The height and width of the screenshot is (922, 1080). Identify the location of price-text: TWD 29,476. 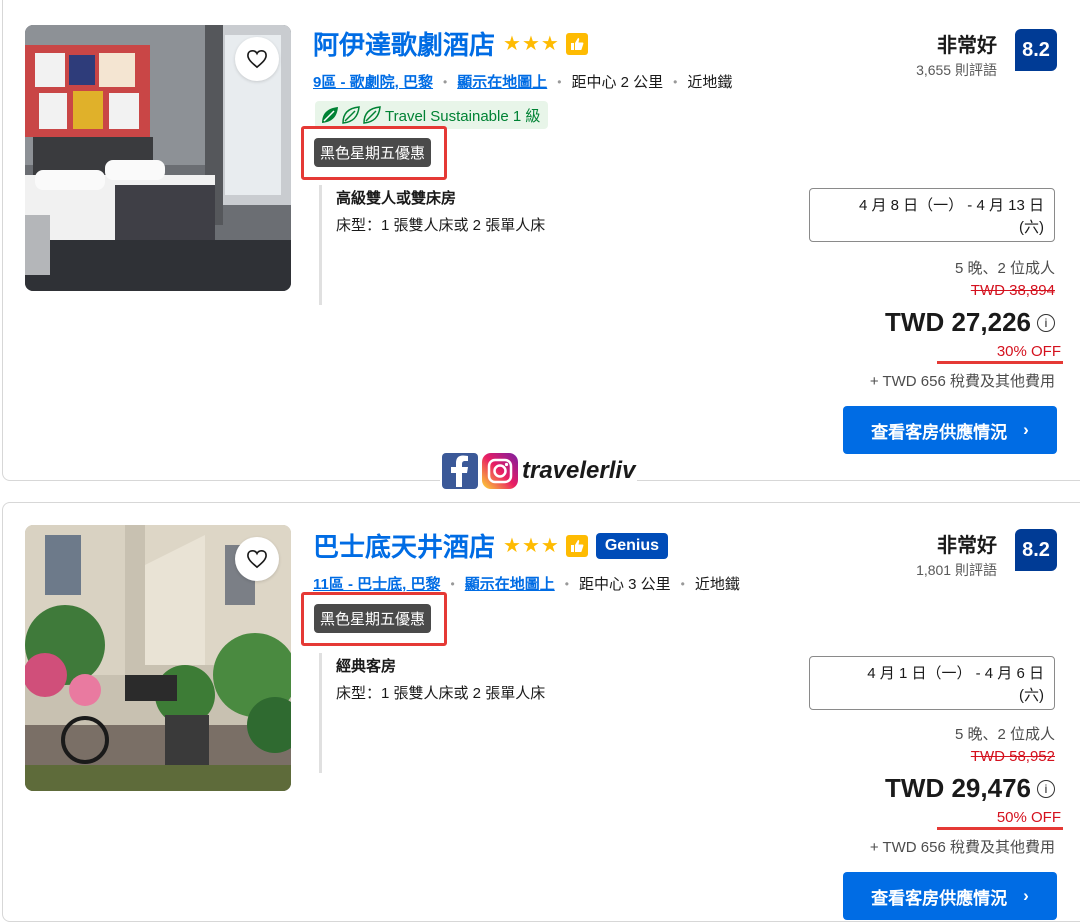
(958, 788).